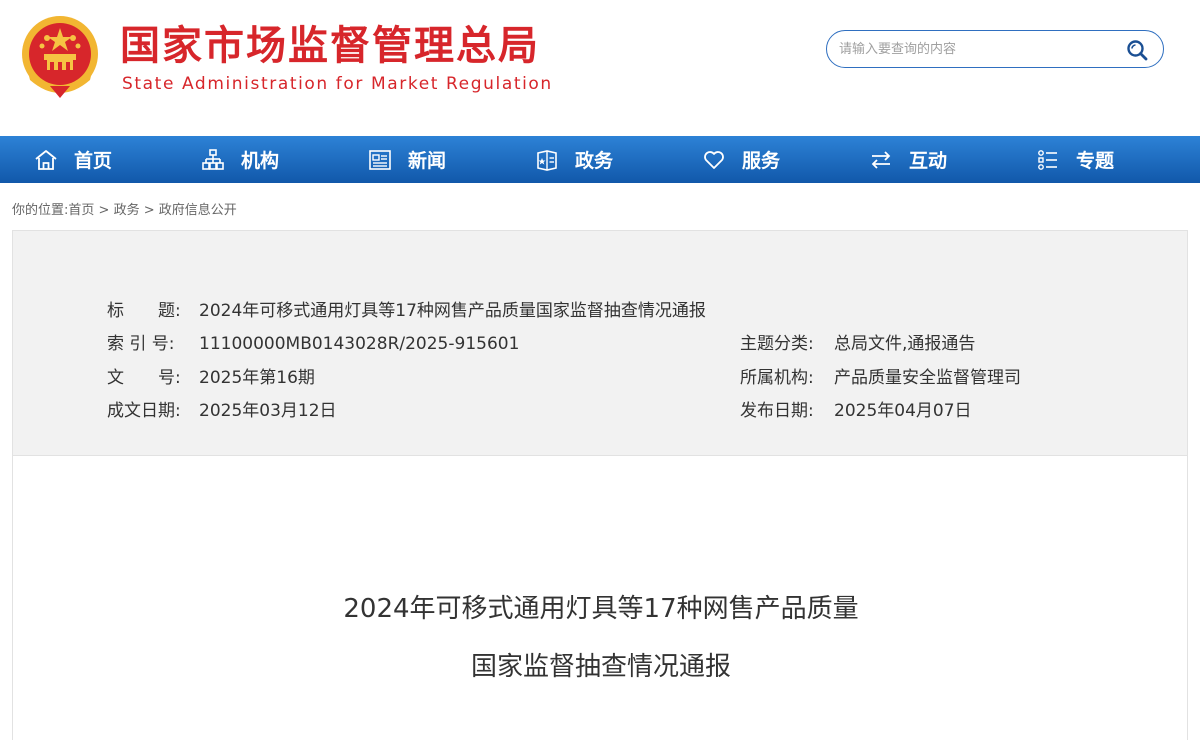 This screenshot has width=1200, height=740. I want to click on meta-org-label: 所属机构:, so click(777, 378).